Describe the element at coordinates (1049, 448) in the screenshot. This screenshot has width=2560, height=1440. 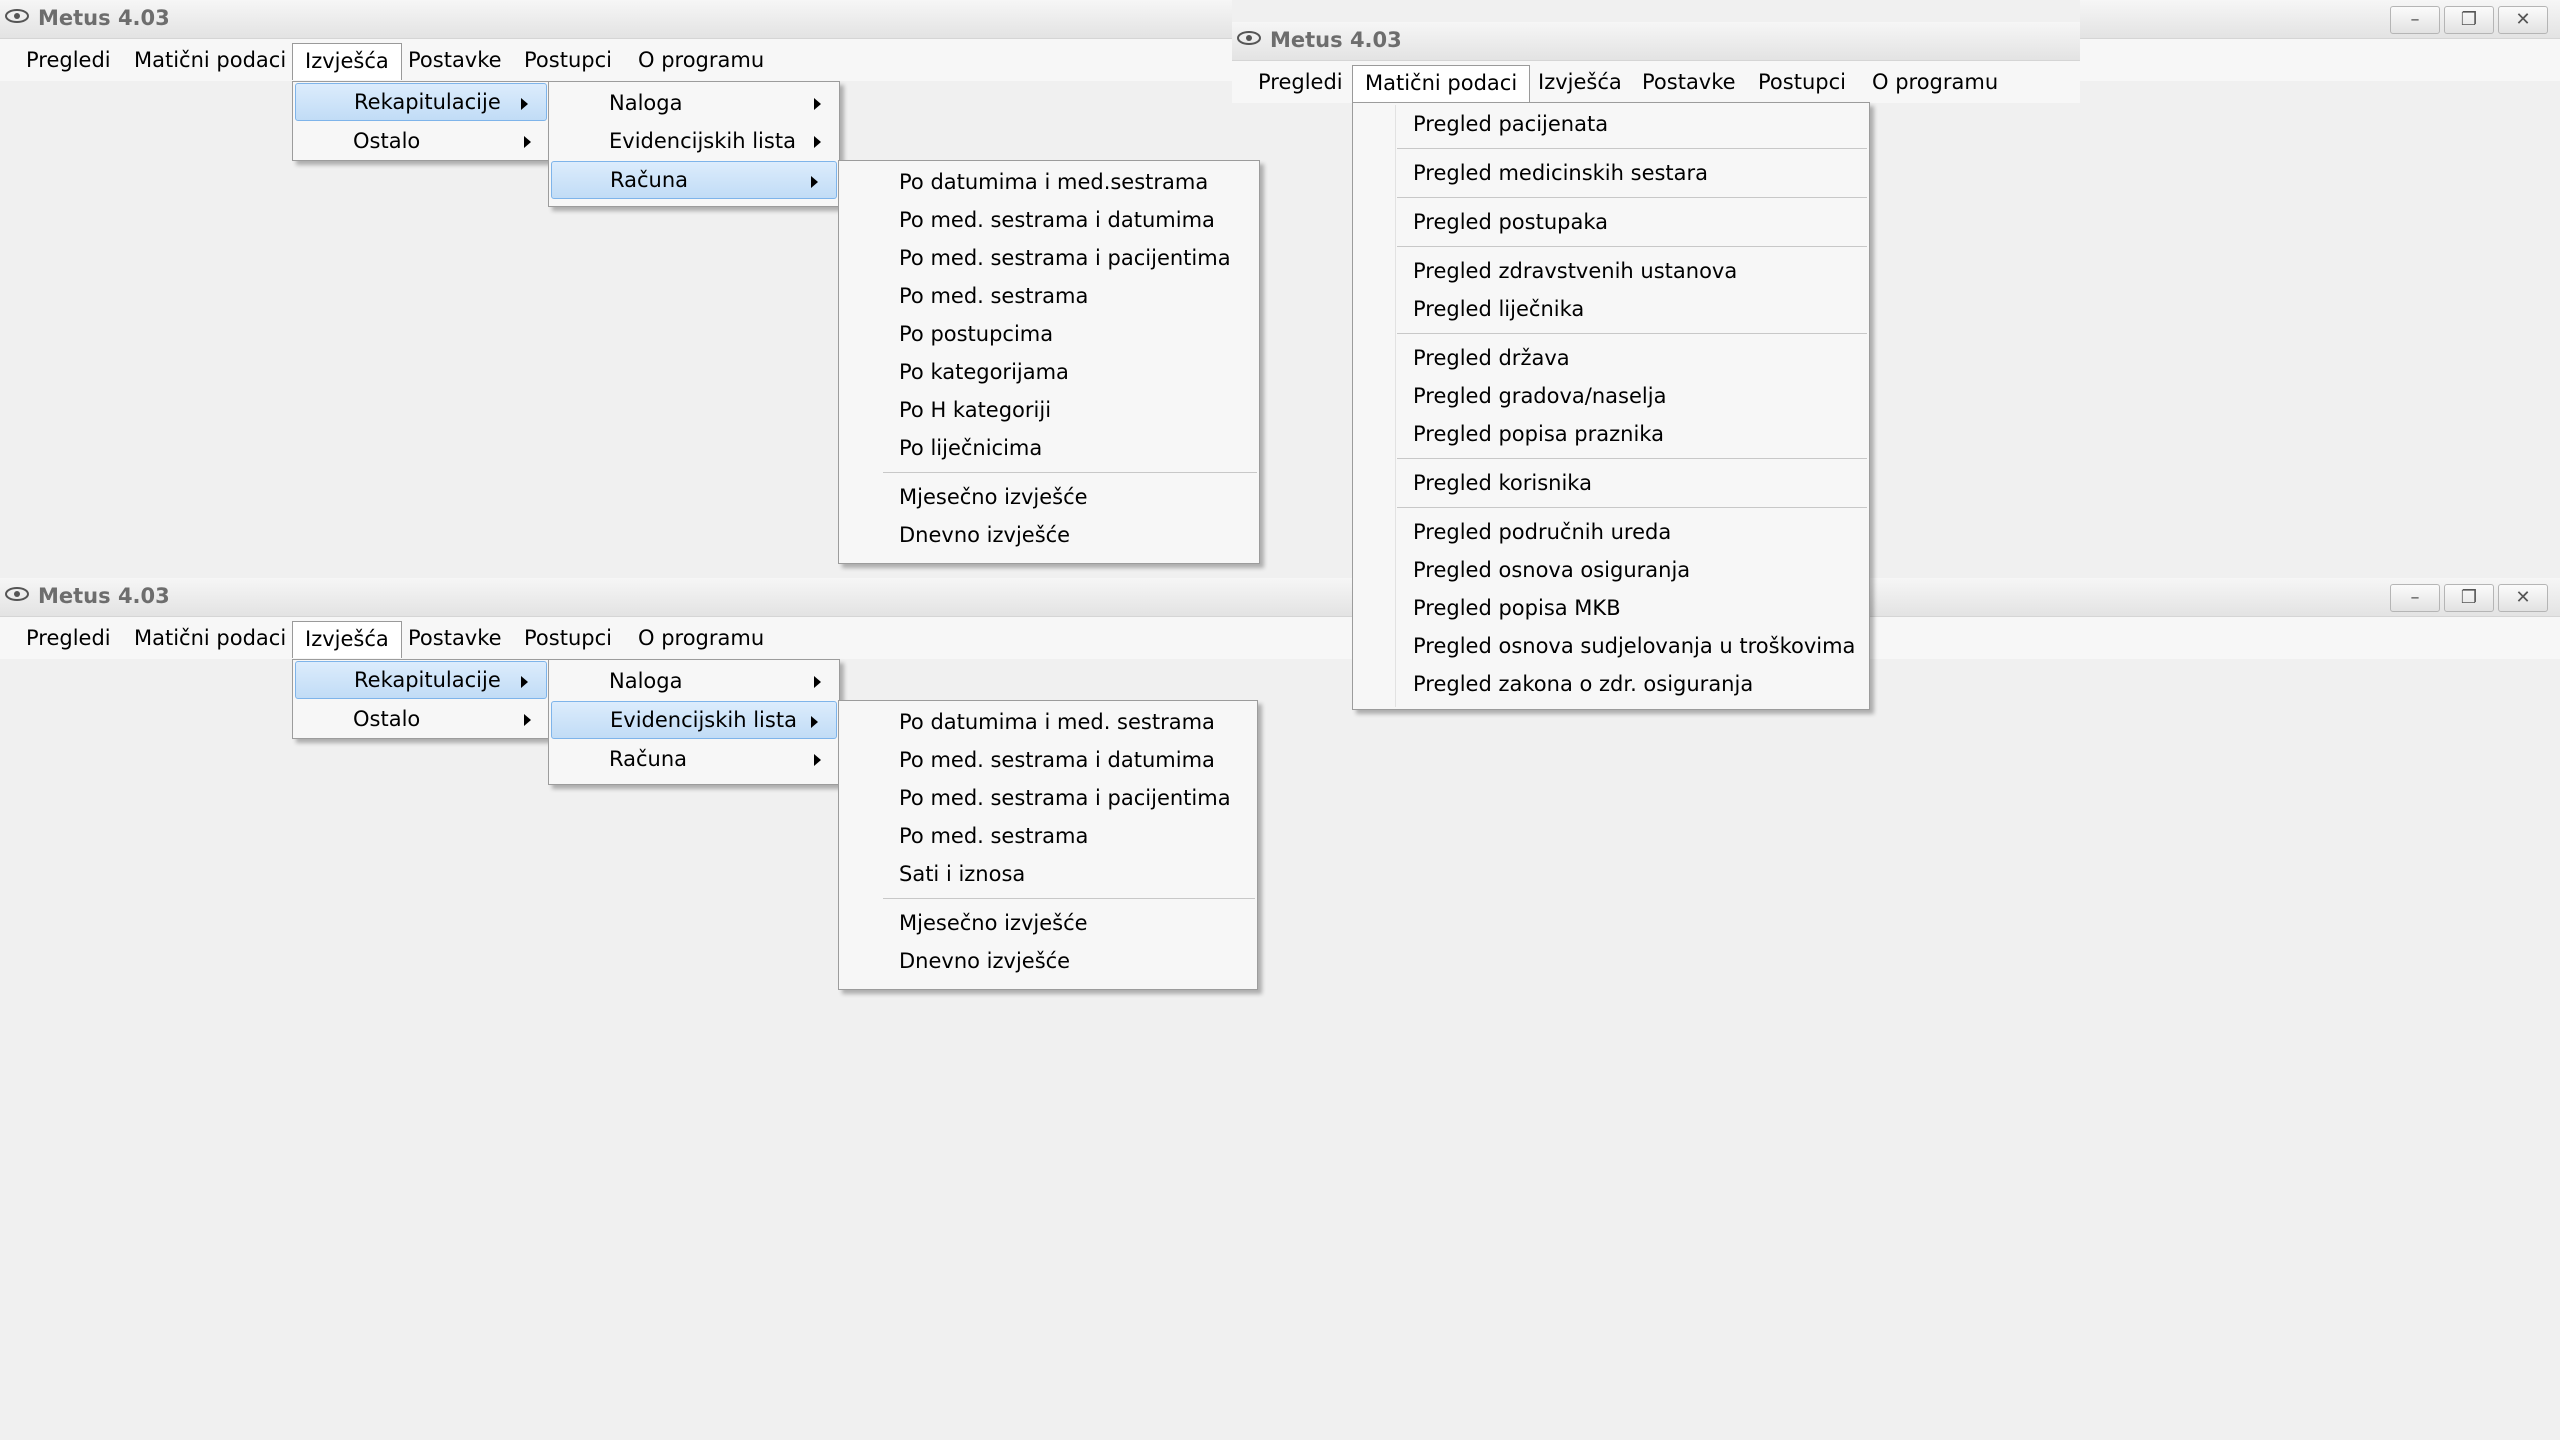
I see `menu-item: Po liječnicima` at that location.